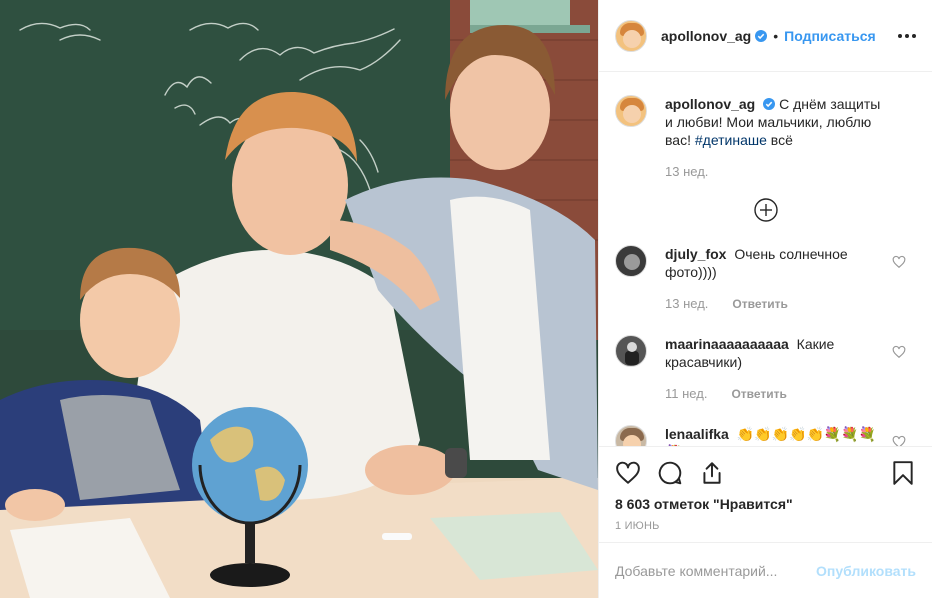 The height and width of the screenshot is (598, 932). I want to click on caption-meta: 13 нед., so click(776, 172).